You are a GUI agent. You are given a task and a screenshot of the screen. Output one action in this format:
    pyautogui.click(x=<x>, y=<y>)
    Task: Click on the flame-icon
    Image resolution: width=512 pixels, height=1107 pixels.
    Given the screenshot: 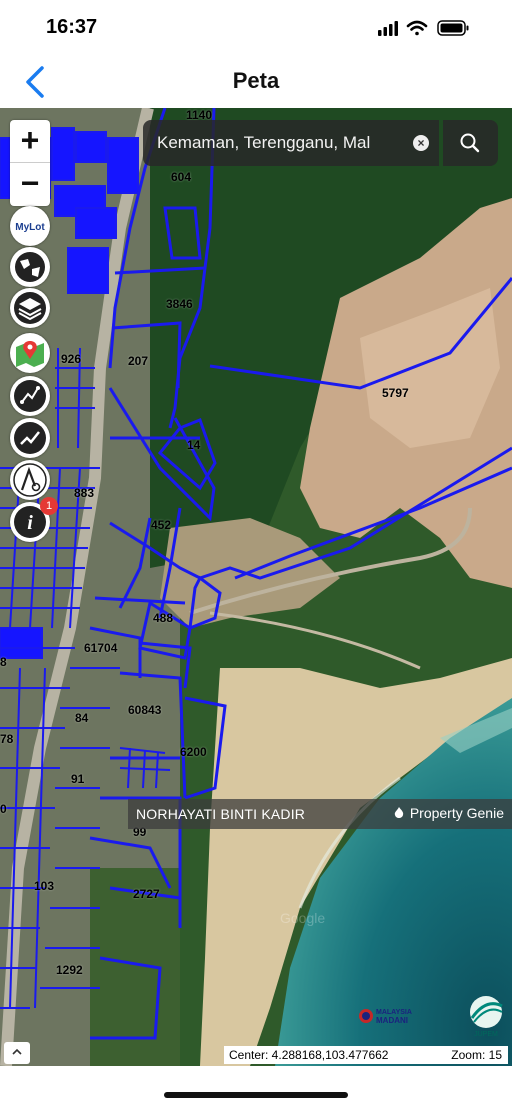 What is the action you would take?
    pyautogui.click(x=399, y=812)
    